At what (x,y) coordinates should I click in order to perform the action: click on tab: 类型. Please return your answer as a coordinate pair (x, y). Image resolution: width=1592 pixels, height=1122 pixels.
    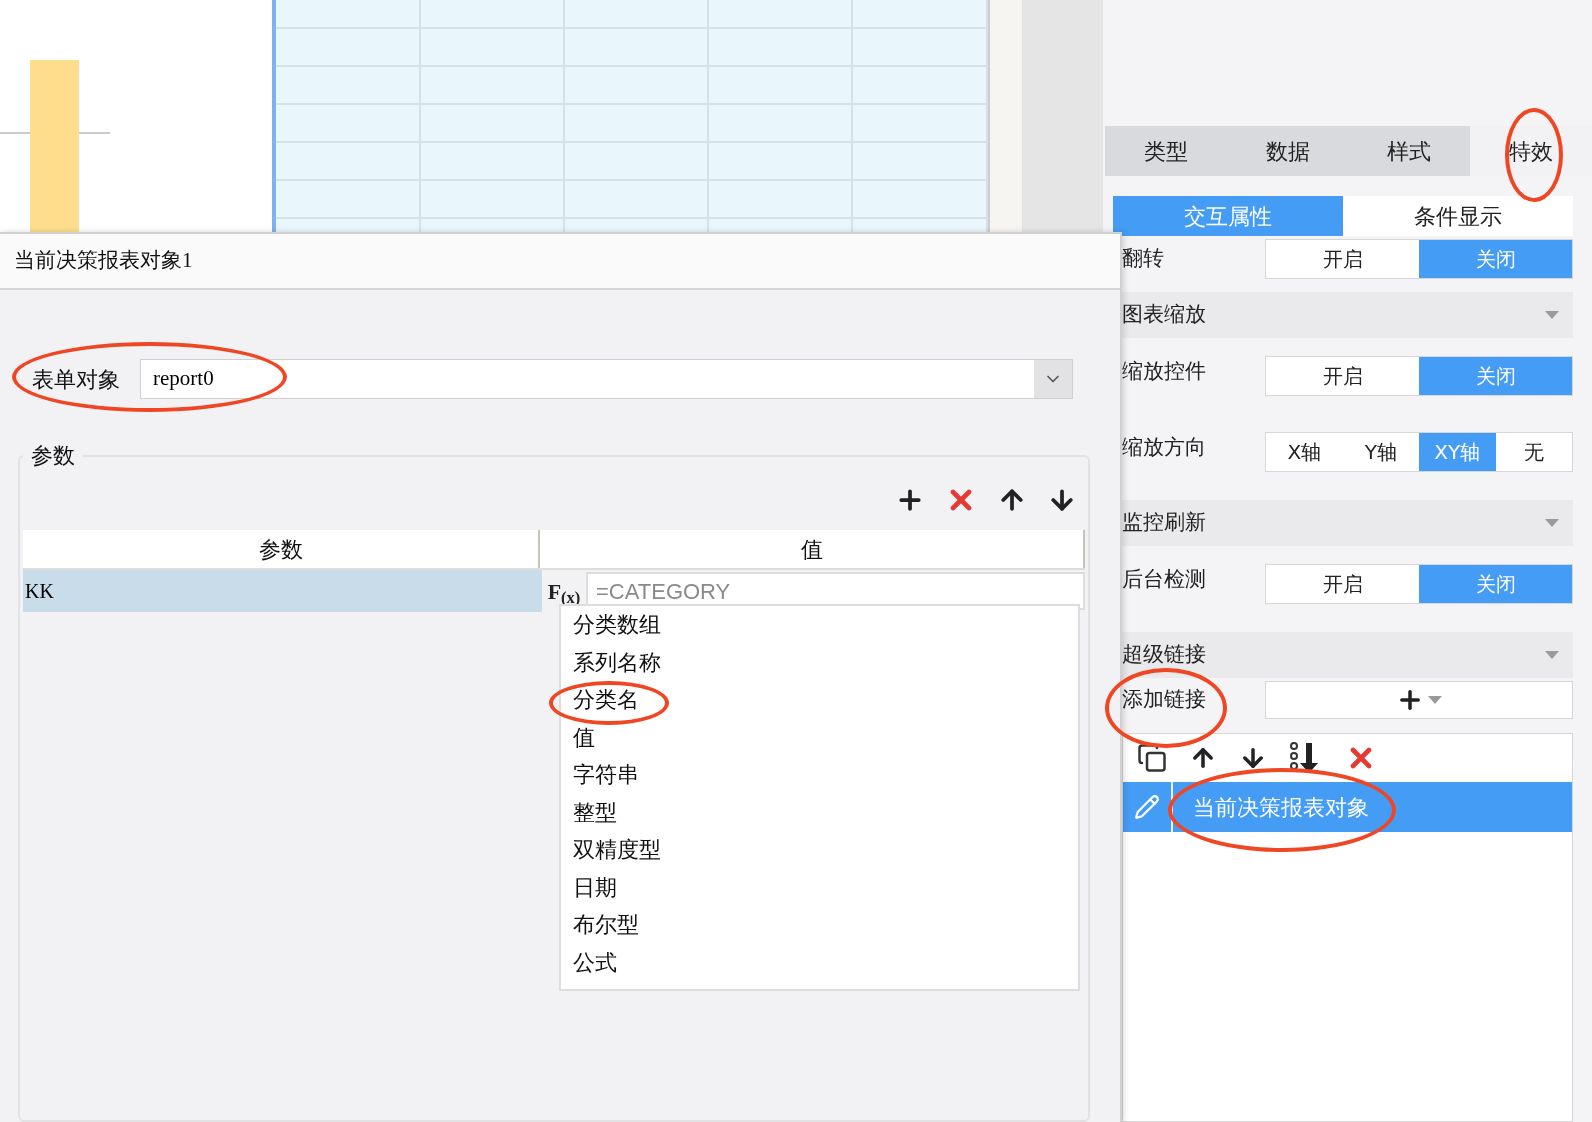
    Looking at the image, I should click on (1166, 151).